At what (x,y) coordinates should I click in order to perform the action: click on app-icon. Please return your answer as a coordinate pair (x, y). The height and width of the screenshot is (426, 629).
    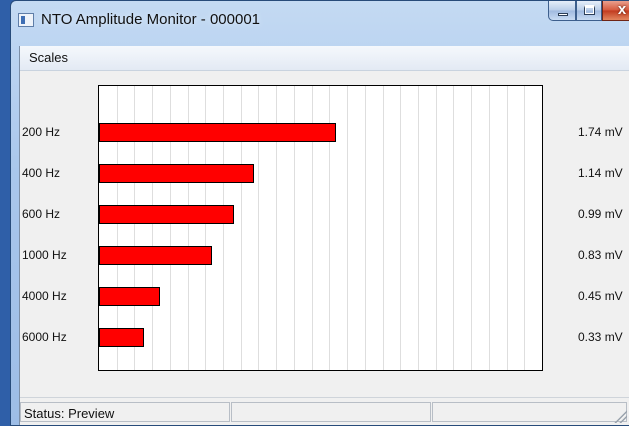
    Looking at the image, I should click on (26, 20).